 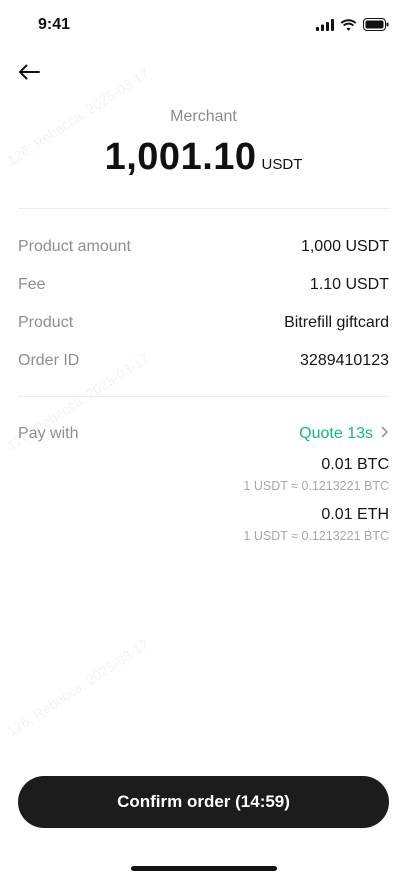 I want to click on arrow-left-icon, so click(x=29, y=74).